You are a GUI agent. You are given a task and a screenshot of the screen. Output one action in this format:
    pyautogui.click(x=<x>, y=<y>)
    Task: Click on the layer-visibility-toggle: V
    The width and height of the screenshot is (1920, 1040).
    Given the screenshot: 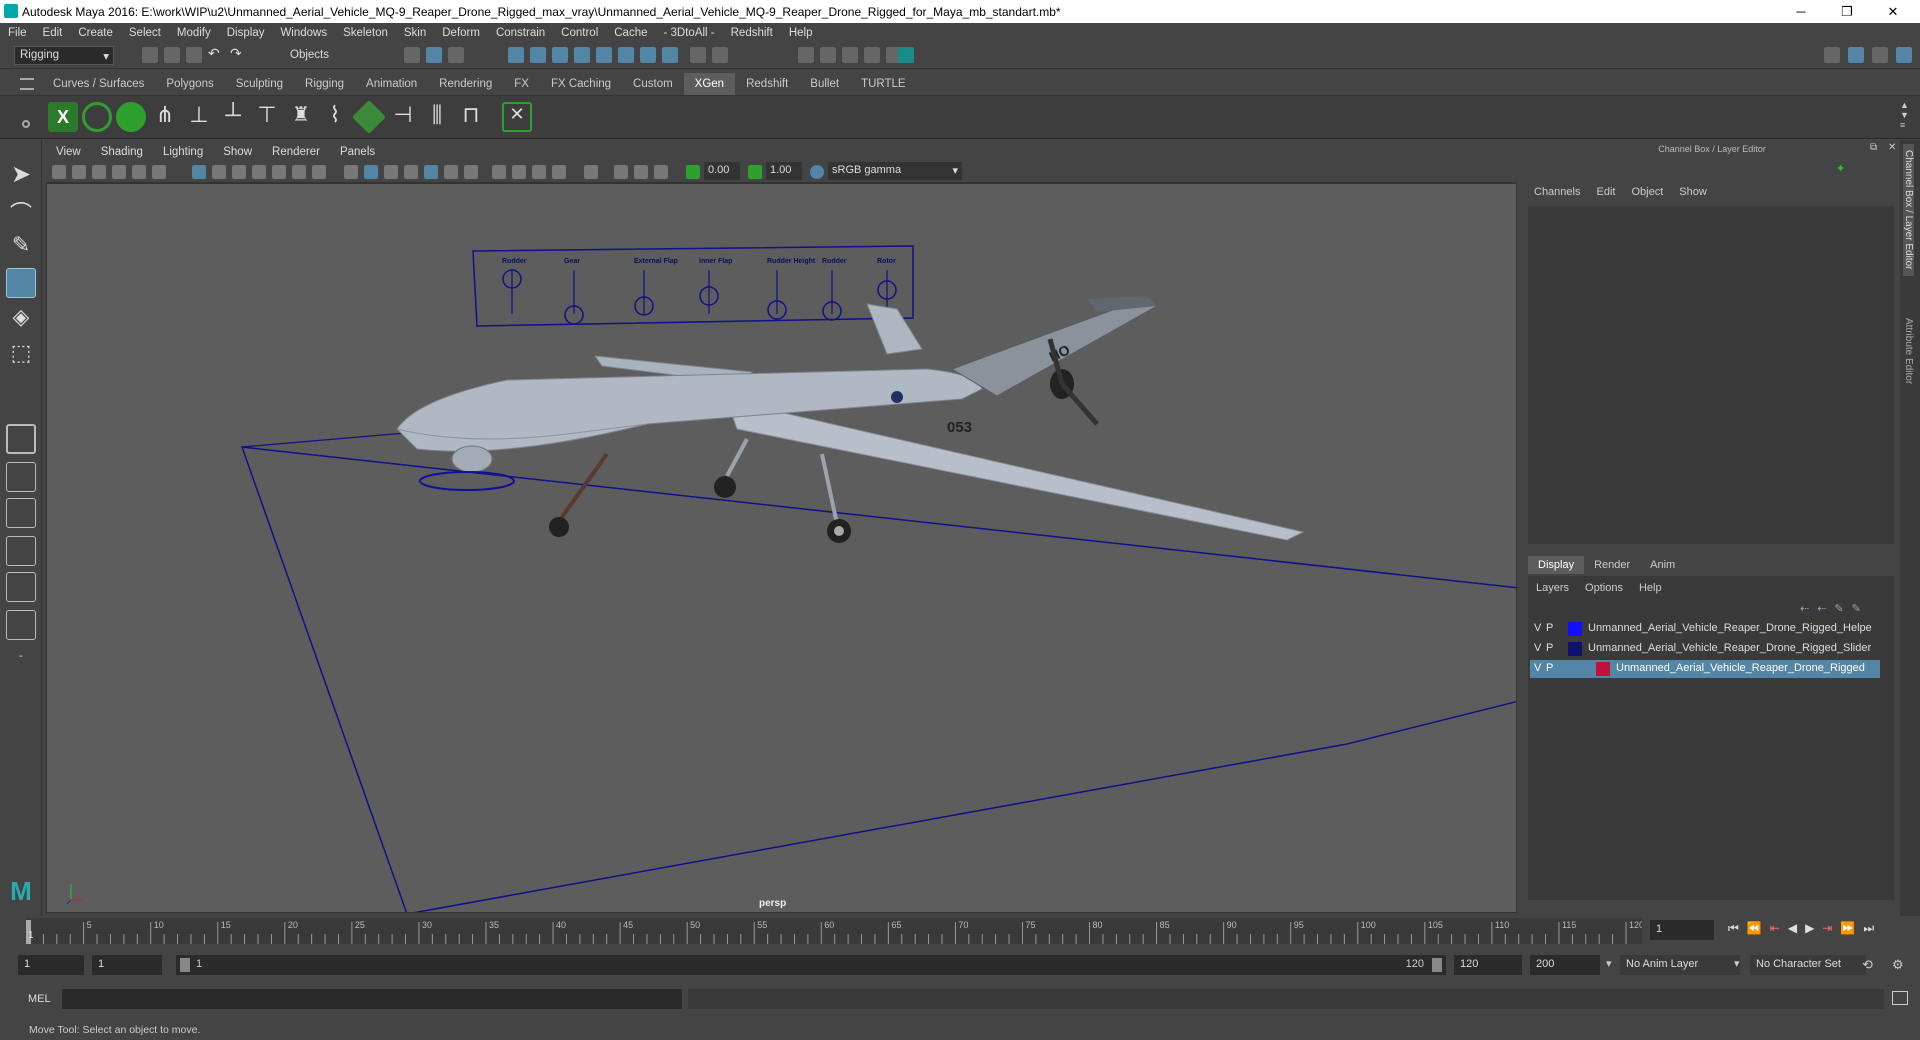 What is the action you would take?
    pyautogui.click(x=1537, y=668)
    